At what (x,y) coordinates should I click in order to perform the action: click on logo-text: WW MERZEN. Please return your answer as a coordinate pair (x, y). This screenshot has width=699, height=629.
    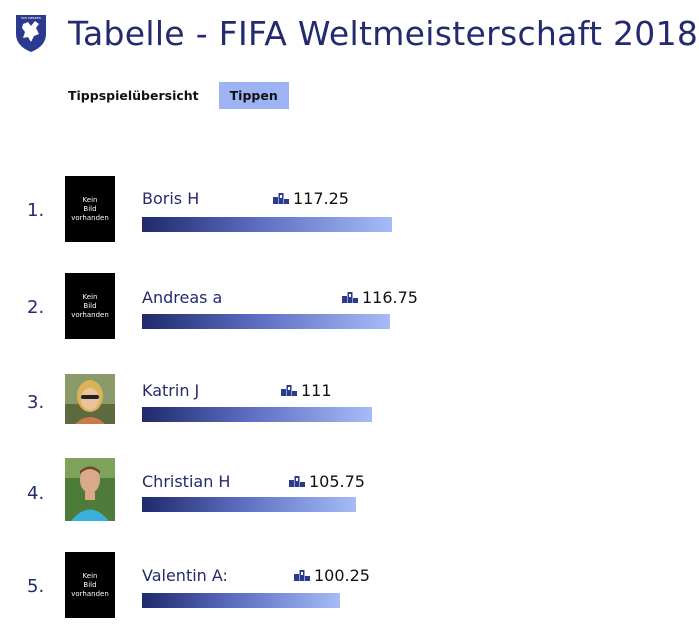
    Looking at the image, I should click on (31, 18).